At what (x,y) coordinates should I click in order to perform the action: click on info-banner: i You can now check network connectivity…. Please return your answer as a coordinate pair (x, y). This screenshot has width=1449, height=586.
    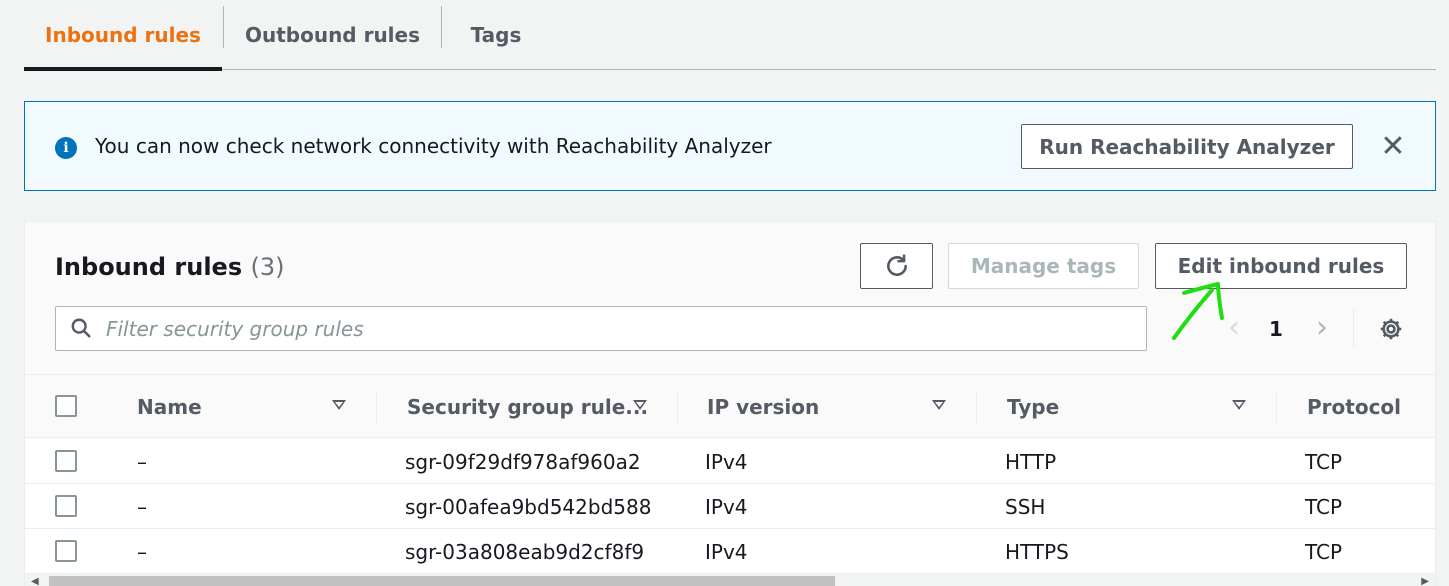
    Looking at the image, I should click on (730, 146).